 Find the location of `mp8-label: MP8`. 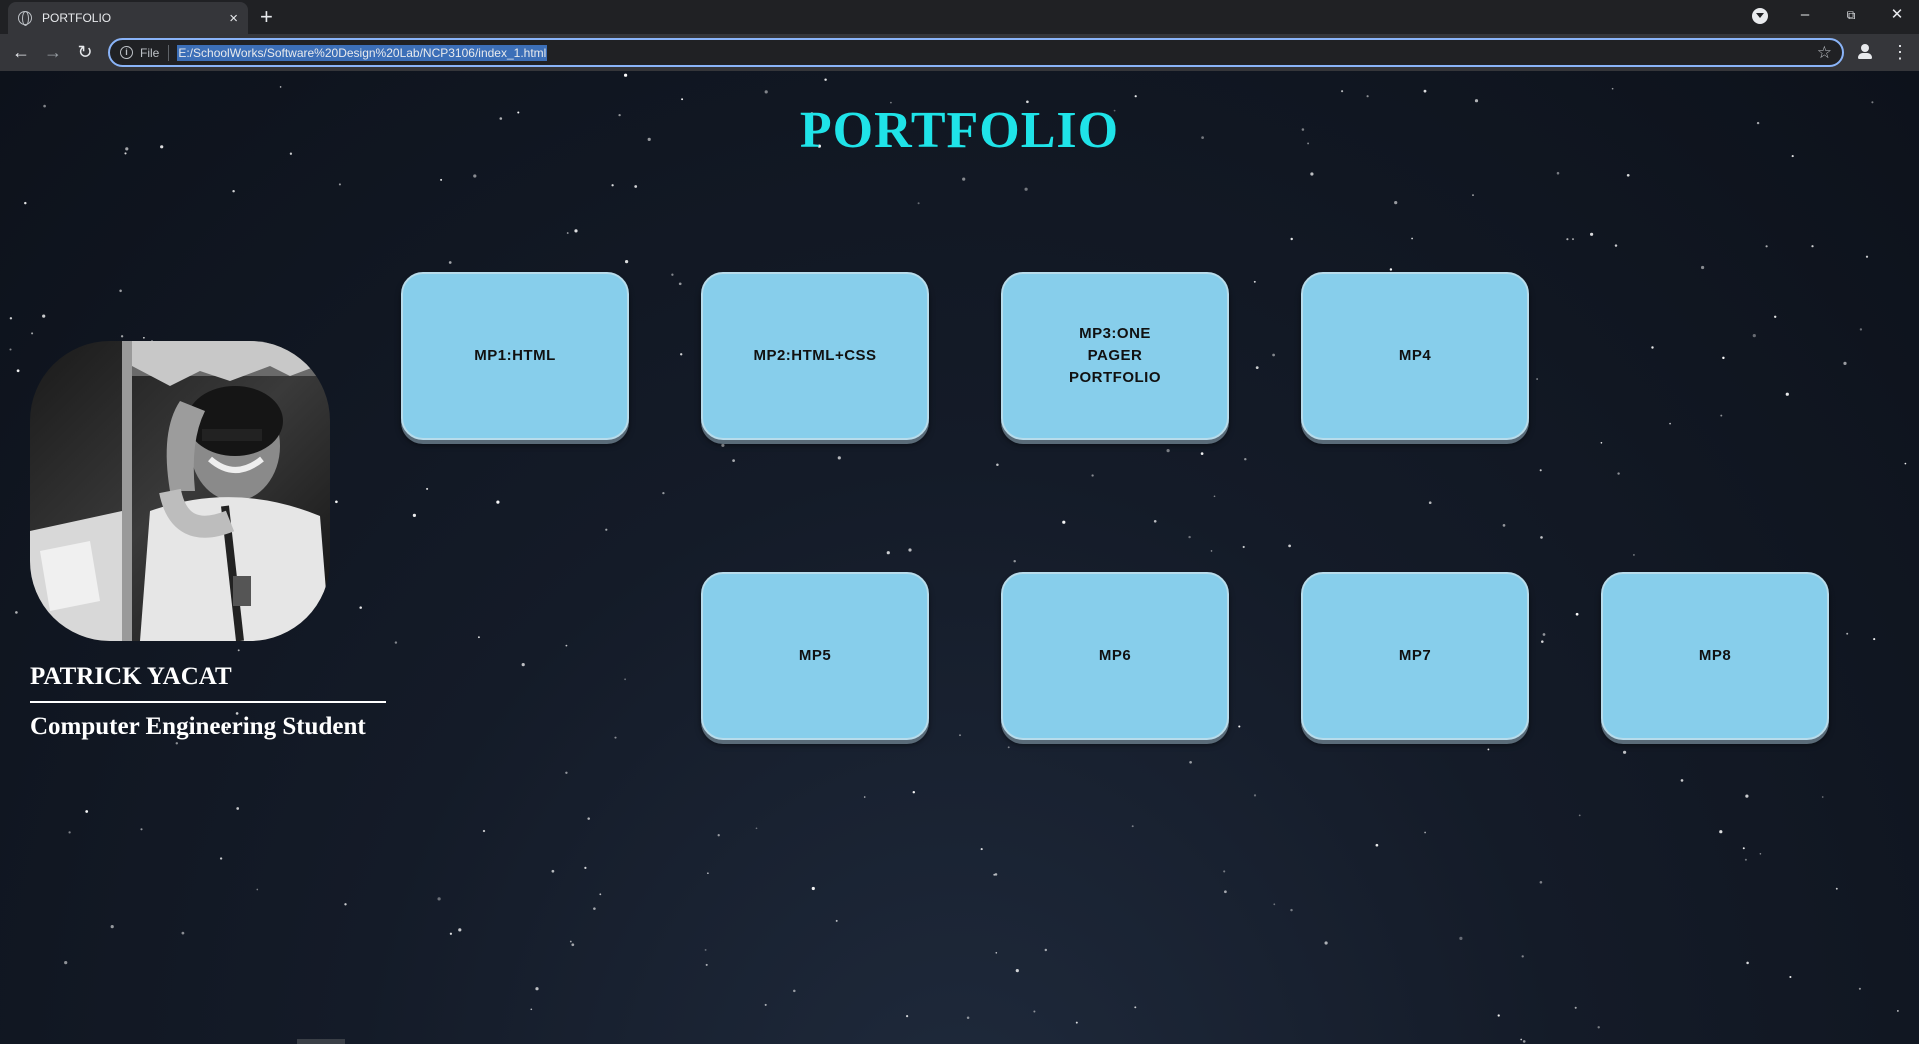

mp8-label: MP8 is located at coordinates (1715, 655).